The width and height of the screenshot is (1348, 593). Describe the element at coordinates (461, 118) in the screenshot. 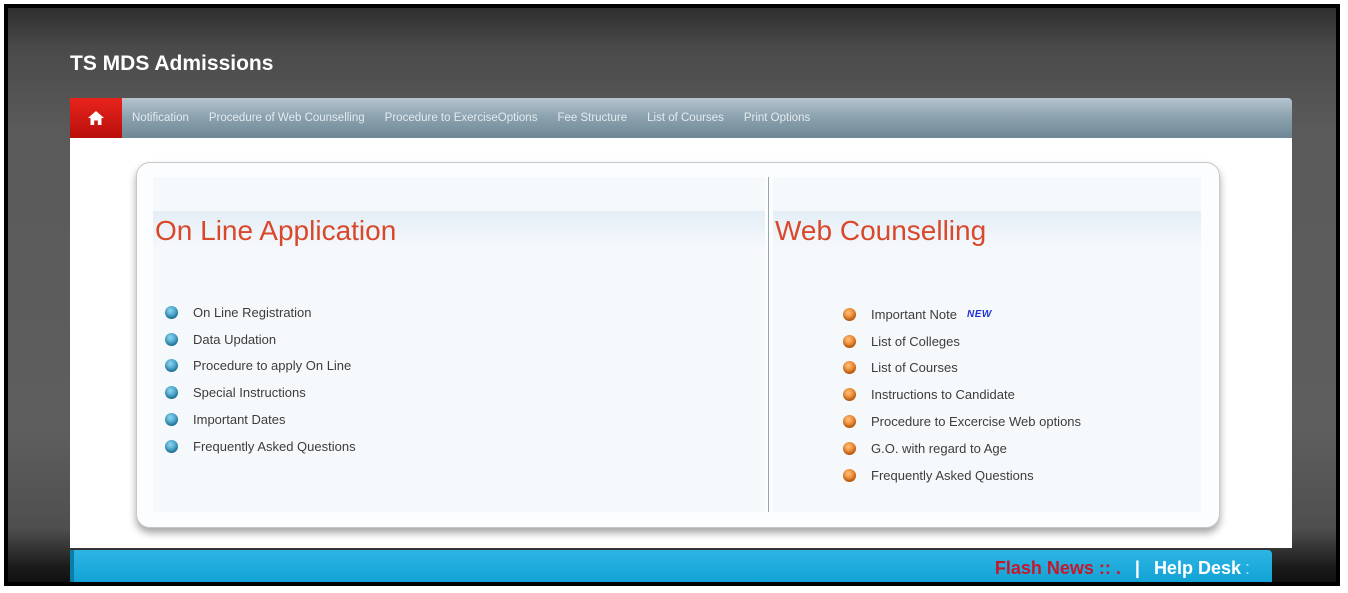

I see `nav-procedure-exercise-options: Procedure to ExerciseOptions` at that location.